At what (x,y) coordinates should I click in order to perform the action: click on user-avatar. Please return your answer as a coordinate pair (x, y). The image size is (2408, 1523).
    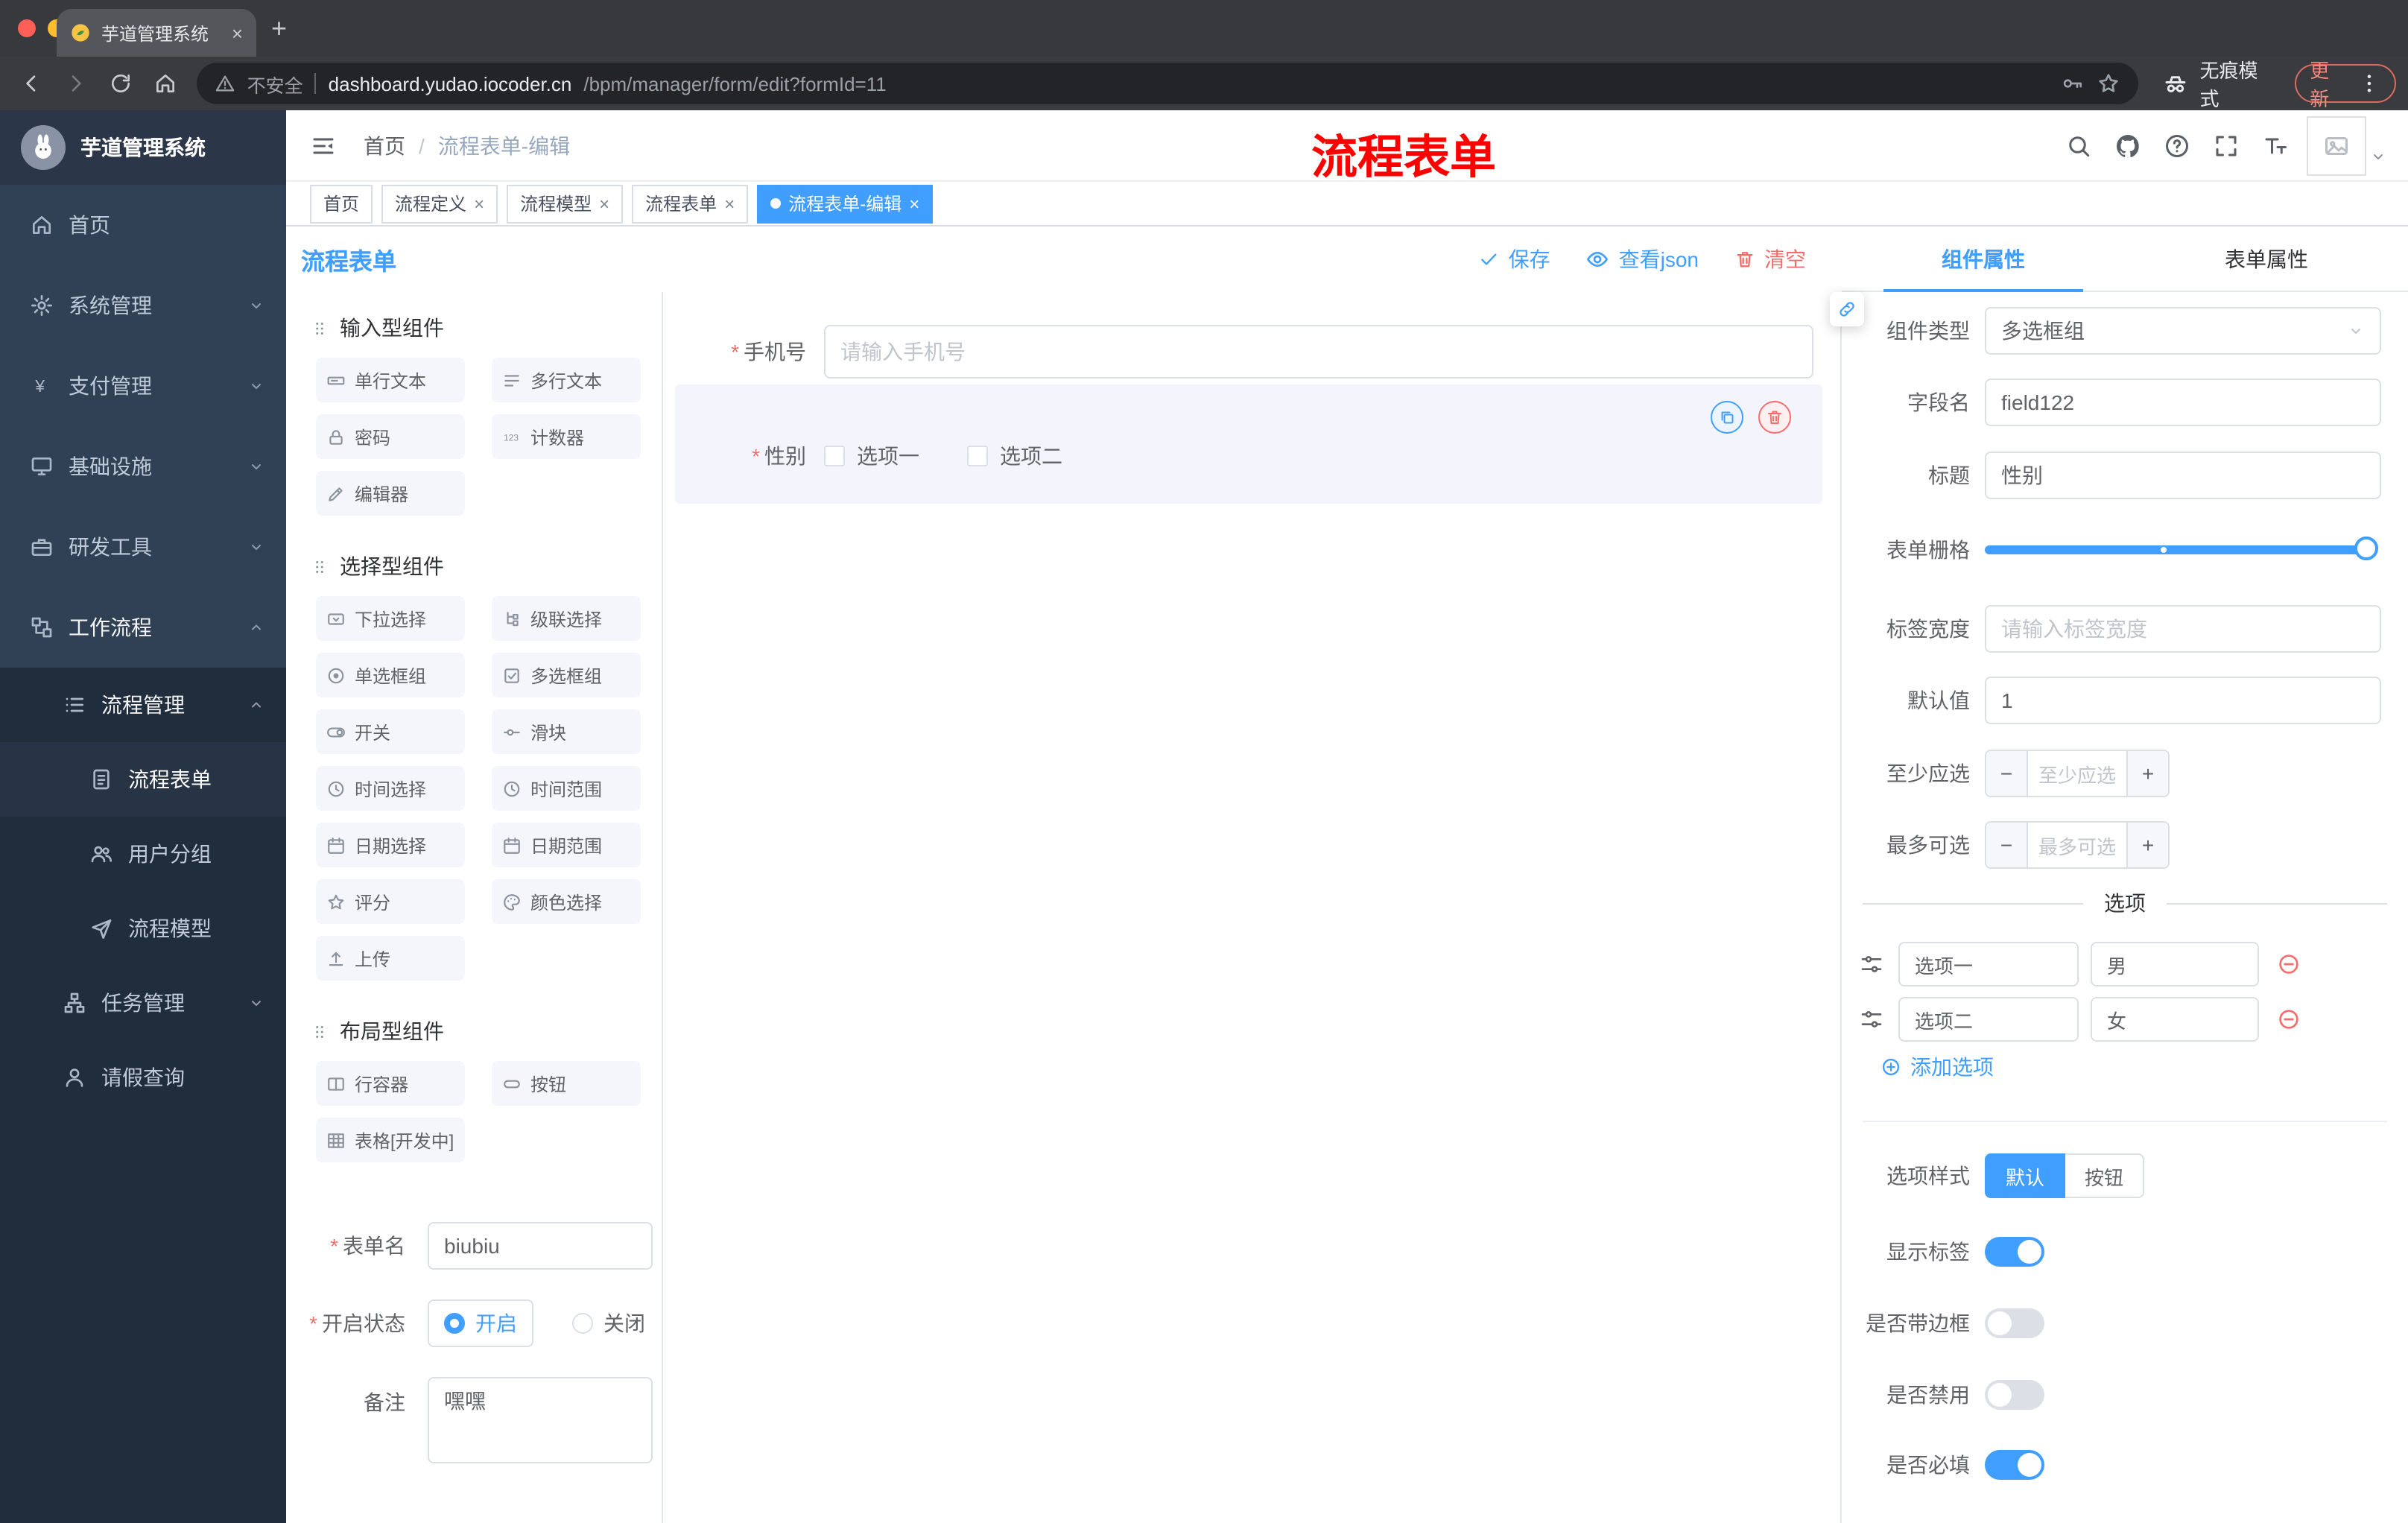
    Looking at the image, I should click on (2336, 145).